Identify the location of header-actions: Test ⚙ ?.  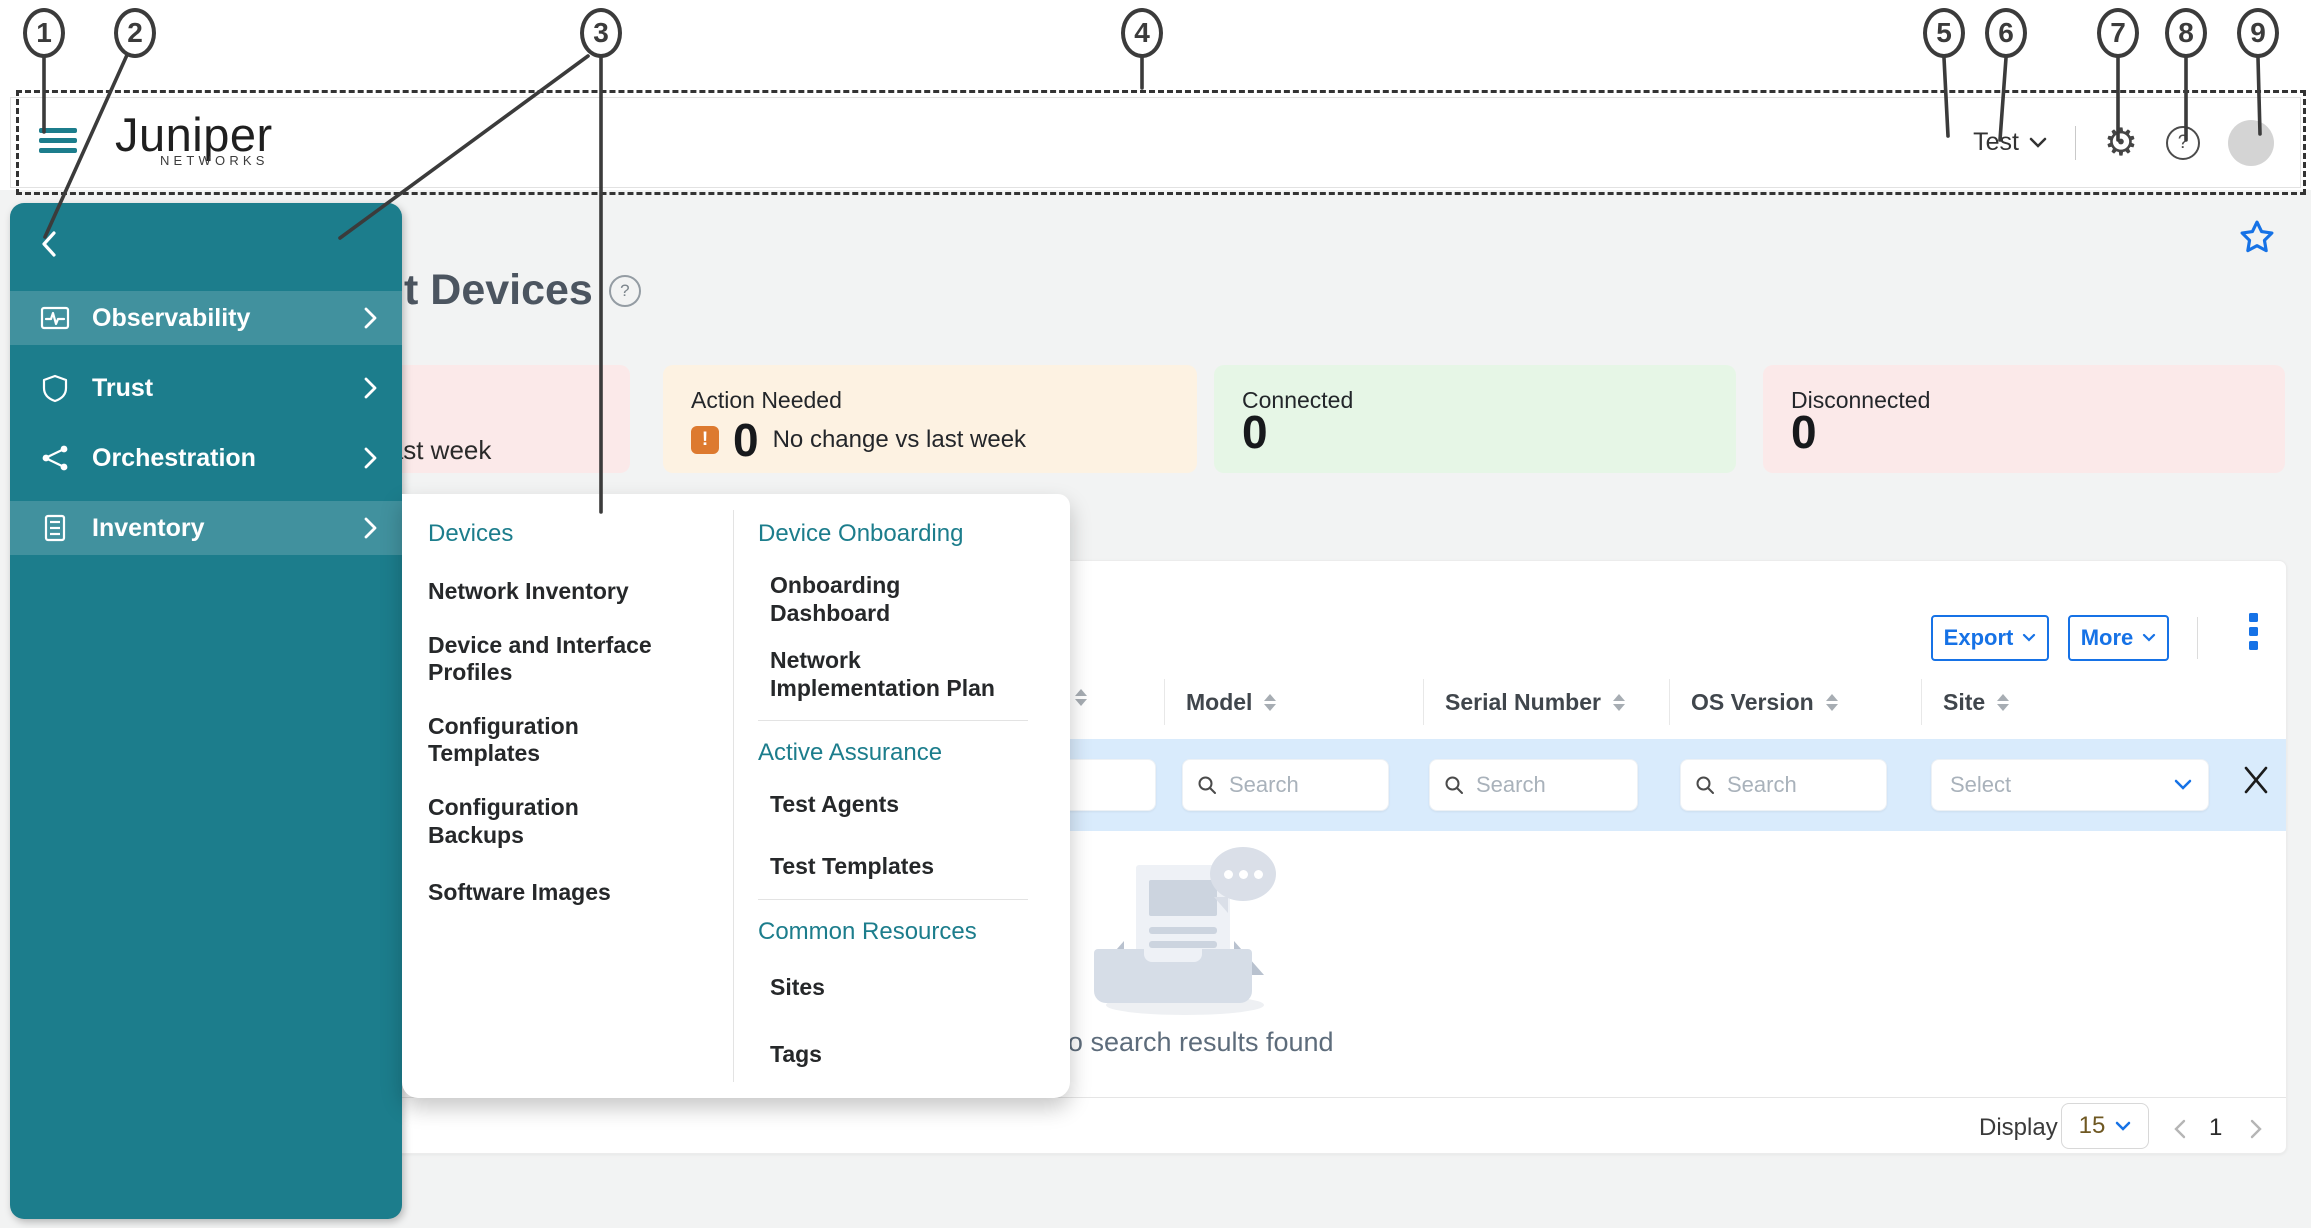
(2123, 142).